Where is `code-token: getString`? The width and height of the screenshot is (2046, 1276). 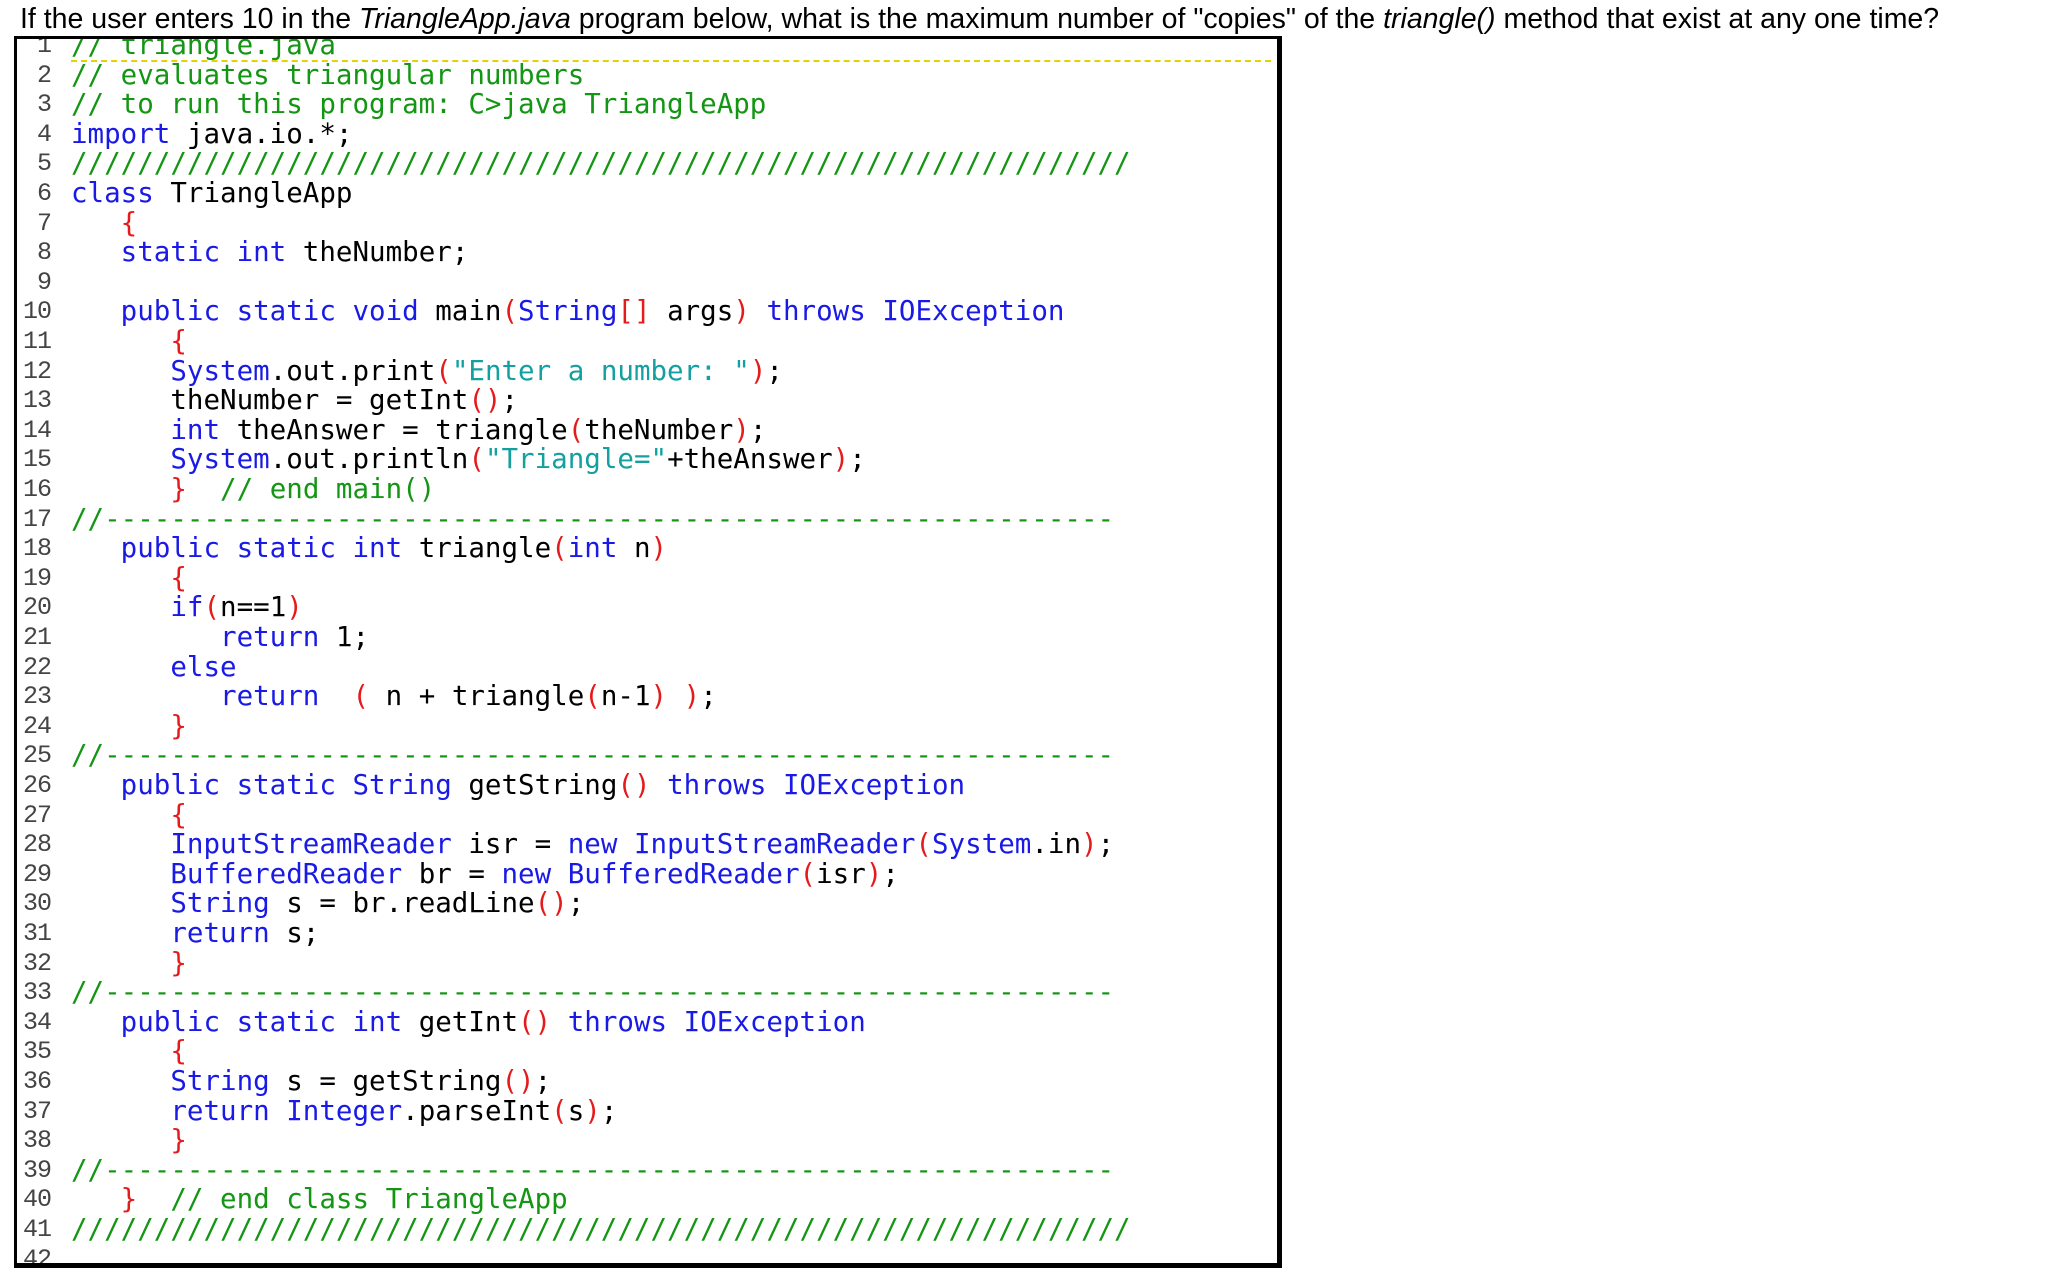 code-token: getString is located at coordinates (534, 785).